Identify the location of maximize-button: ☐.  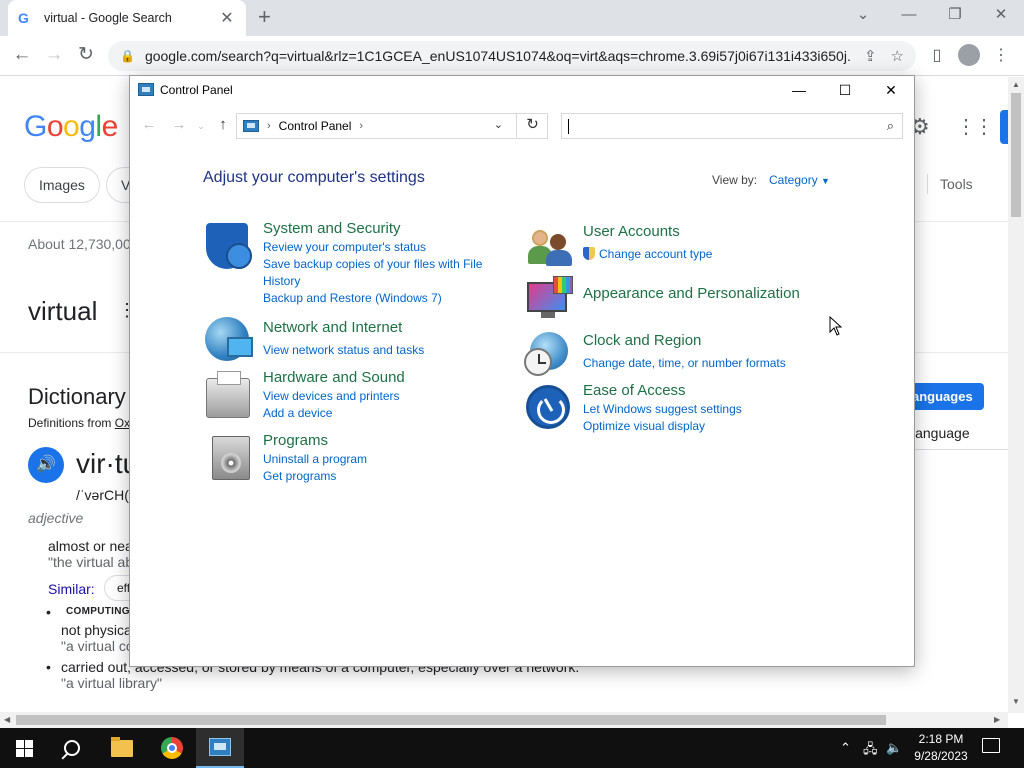
(845, 90).